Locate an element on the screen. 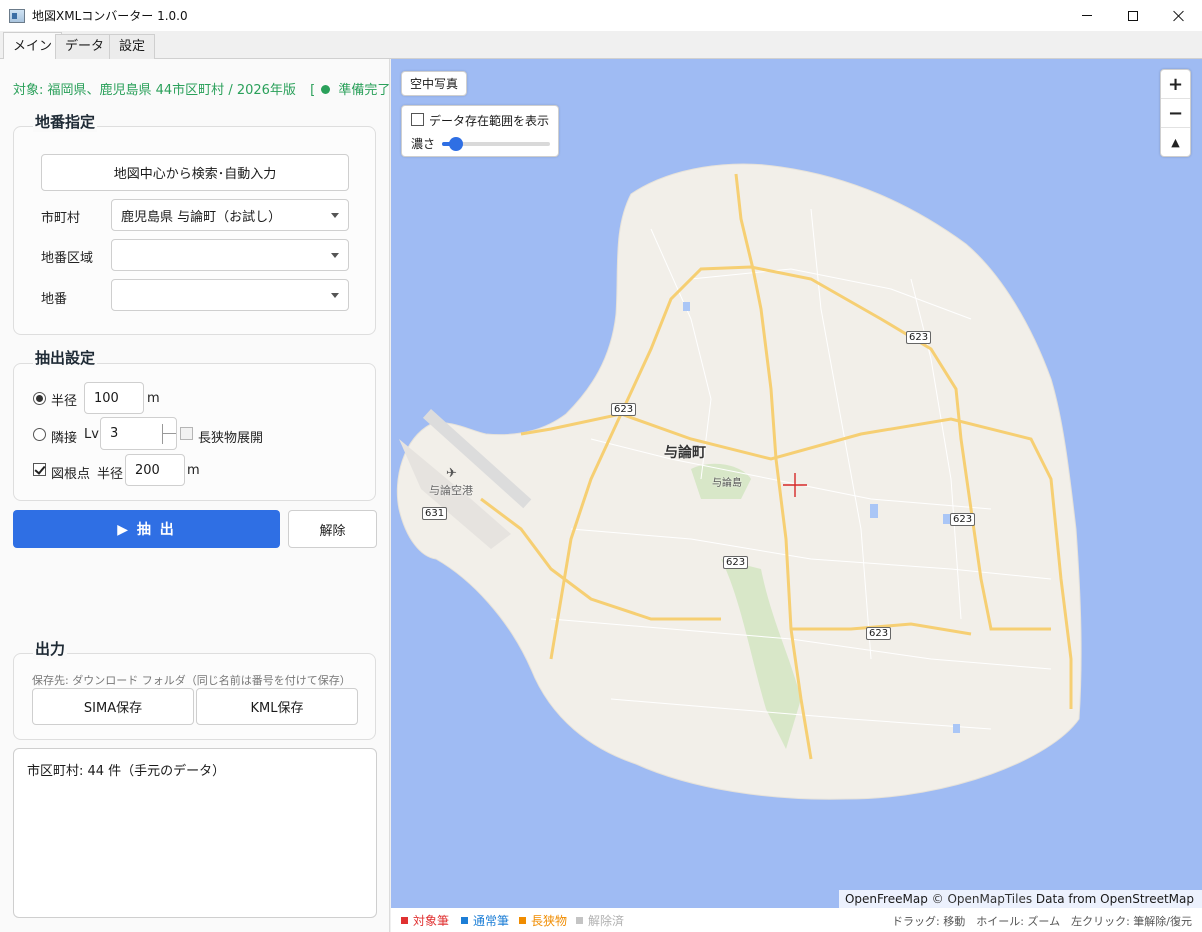 This screenshot has height=932, width=1202. long-expand-label: 長狭物展開 is located at coordinates (231, 438).